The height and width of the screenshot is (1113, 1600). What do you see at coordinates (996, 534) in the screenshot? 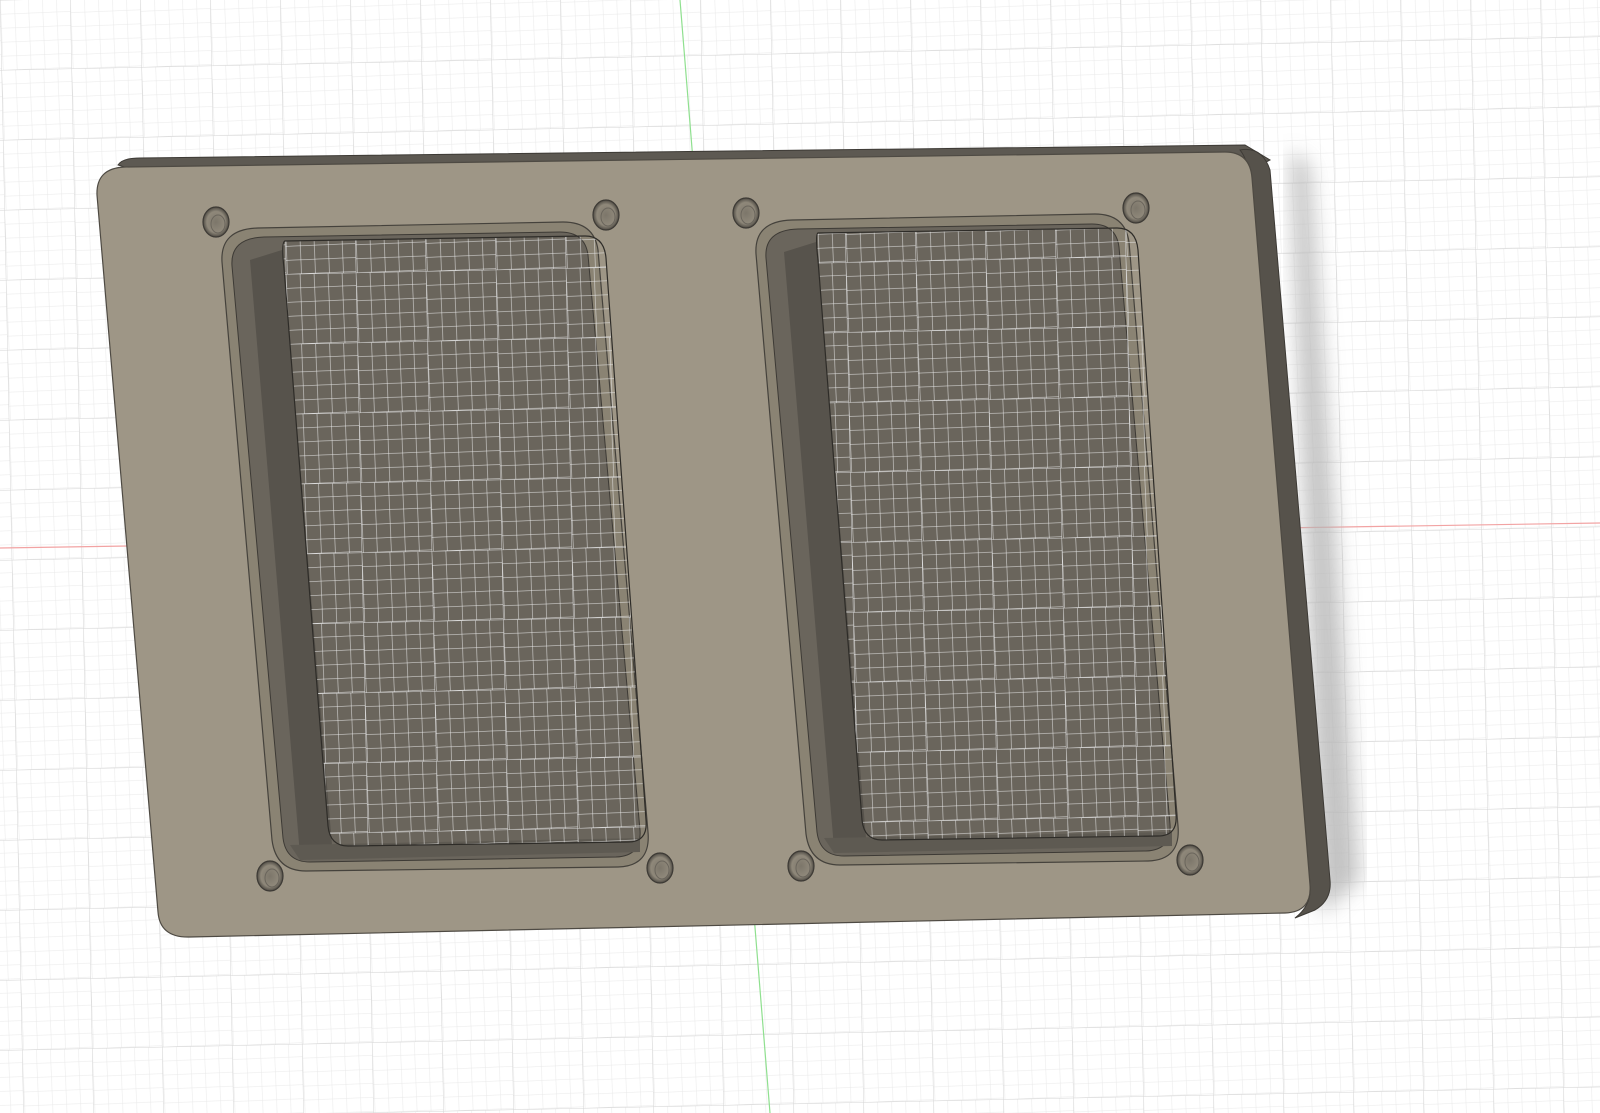
I see `right-opening-through-hole` at bounding box center [996, 534].